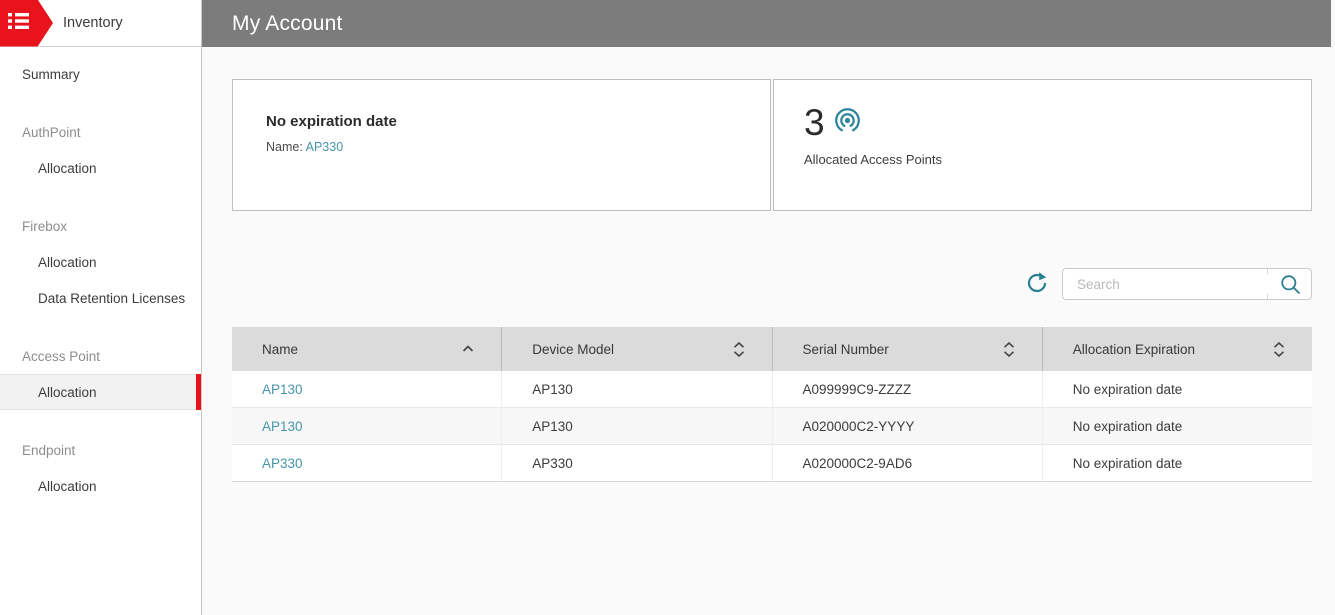  I want to click on table-toolbar, so click(1168, 284).